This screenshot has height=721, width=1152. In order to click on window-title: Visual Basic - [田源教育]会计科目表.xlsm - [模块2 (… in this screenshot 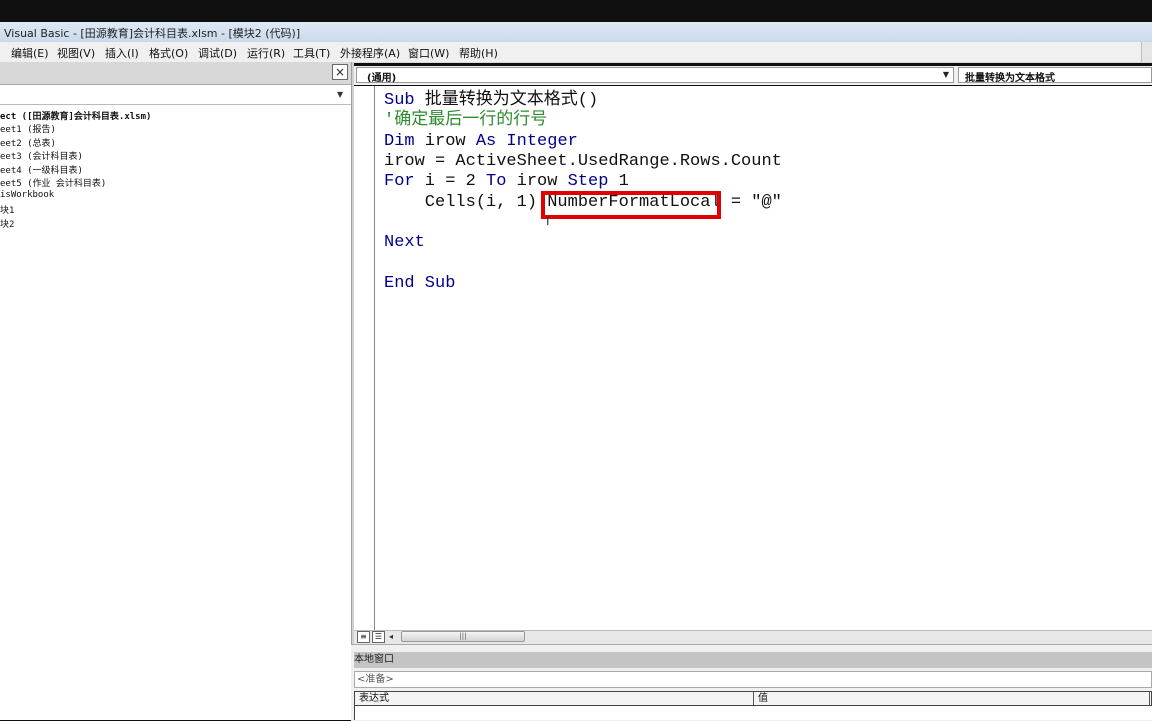, I will do `click(152, 33)`.